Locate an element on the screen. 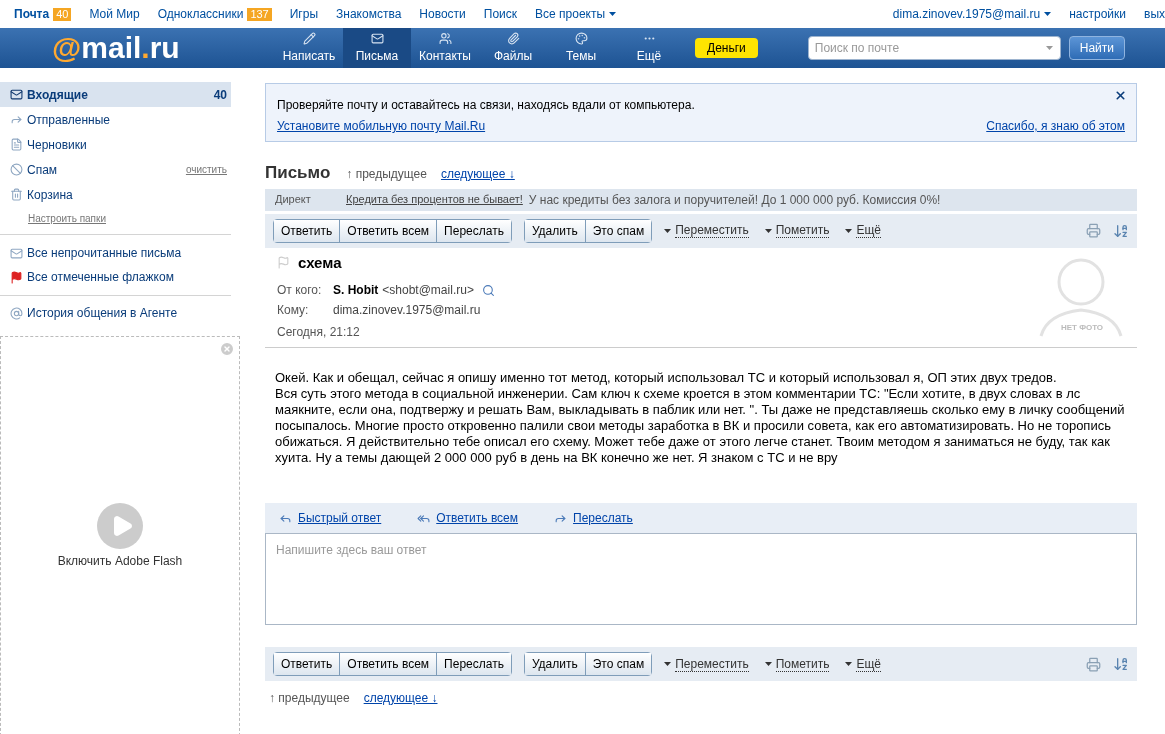 This screenshot has height=734, width=1165. portal-link: Игры is located at coordinates (304, 14).